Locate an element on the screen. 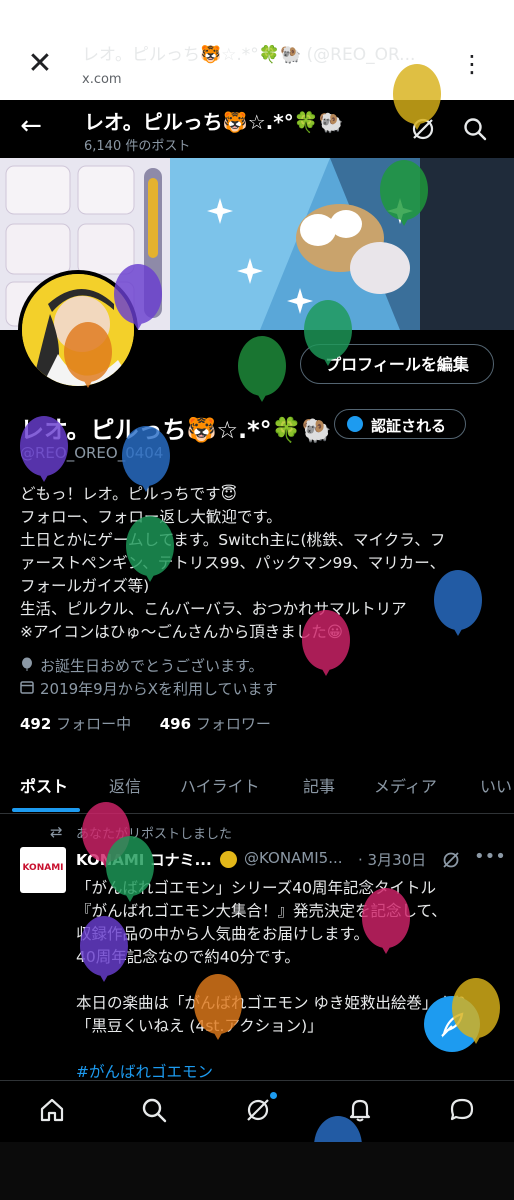  active-tab-indicator is located at coordinates (46, 810).